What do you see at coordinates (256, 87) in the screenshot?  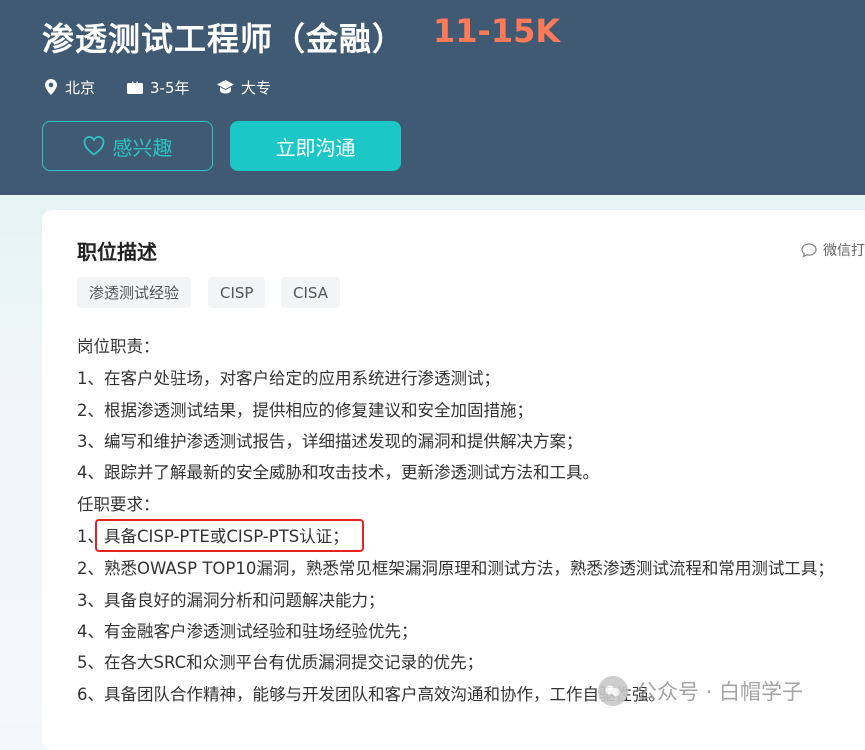 I see `education-text: 大专` at bounding box center [256, 87].